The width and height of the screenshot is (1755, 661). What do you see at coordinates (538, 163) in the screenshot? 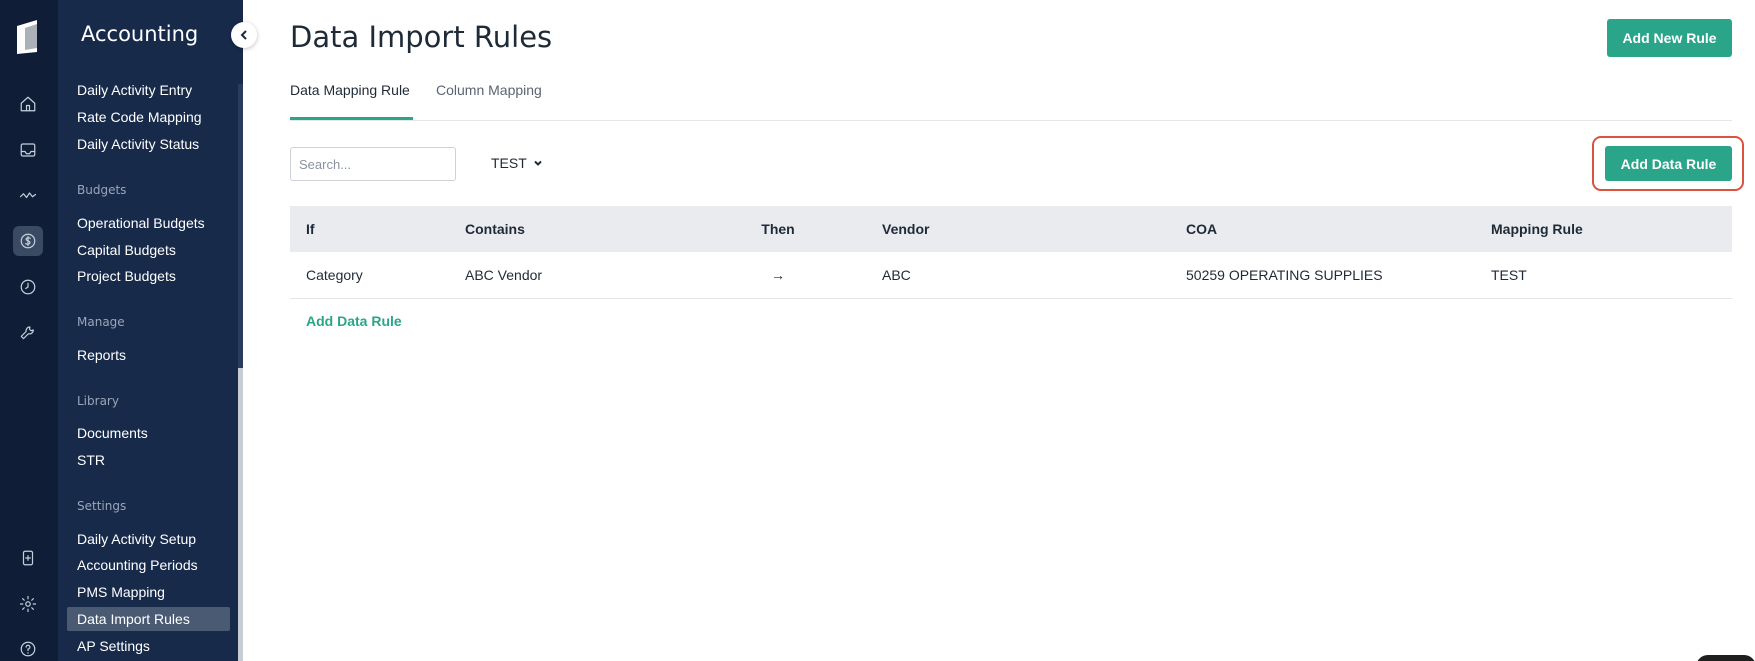
I see `chevron-down-icon` at bounding box center [538, 163].